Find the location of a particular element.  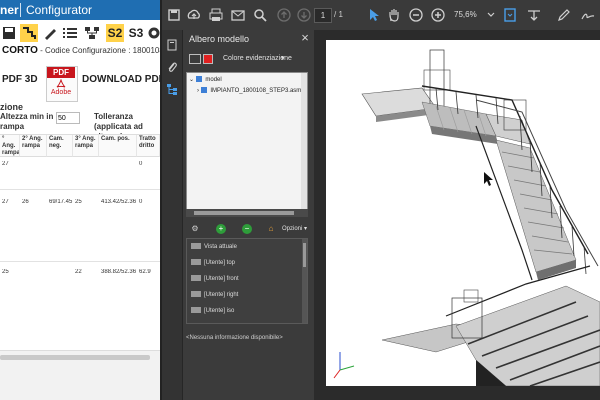

view-item: [Utente] front is located at coordinates (215, 279).